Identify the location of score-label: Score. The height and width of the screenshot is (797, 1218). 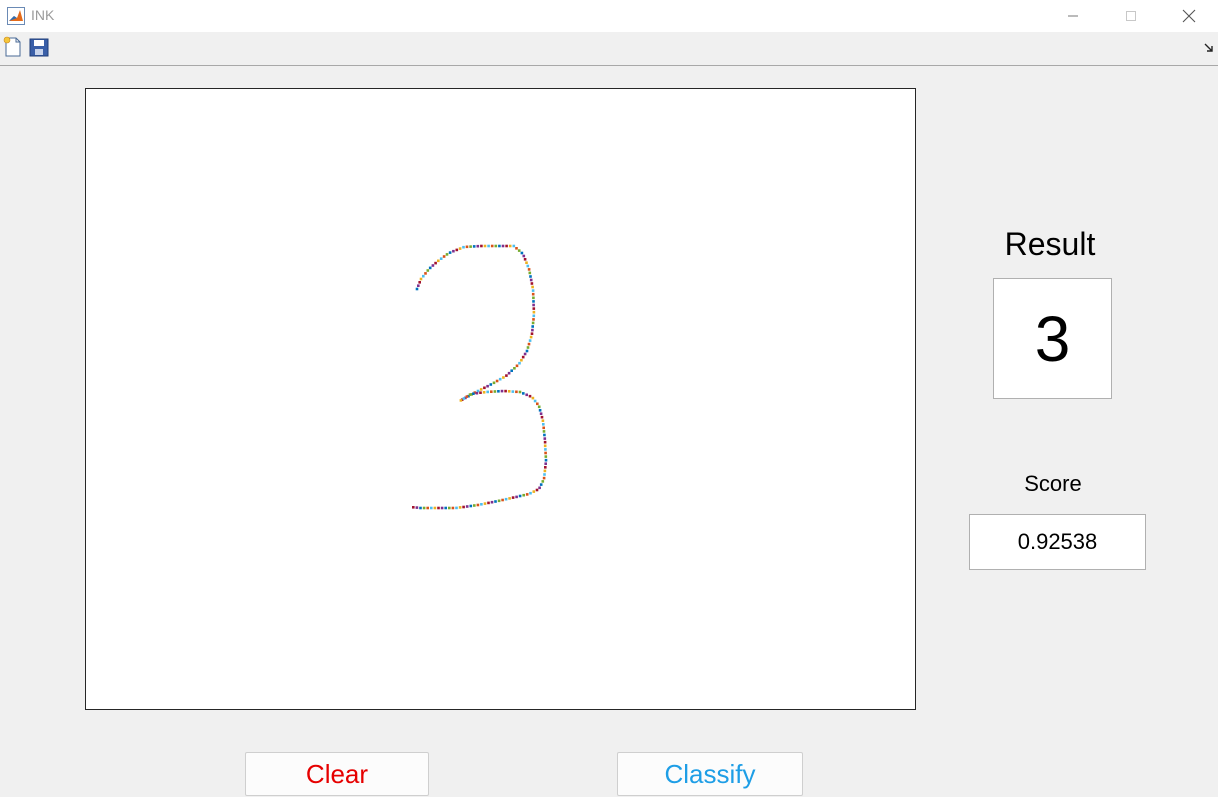
(1053, 483).